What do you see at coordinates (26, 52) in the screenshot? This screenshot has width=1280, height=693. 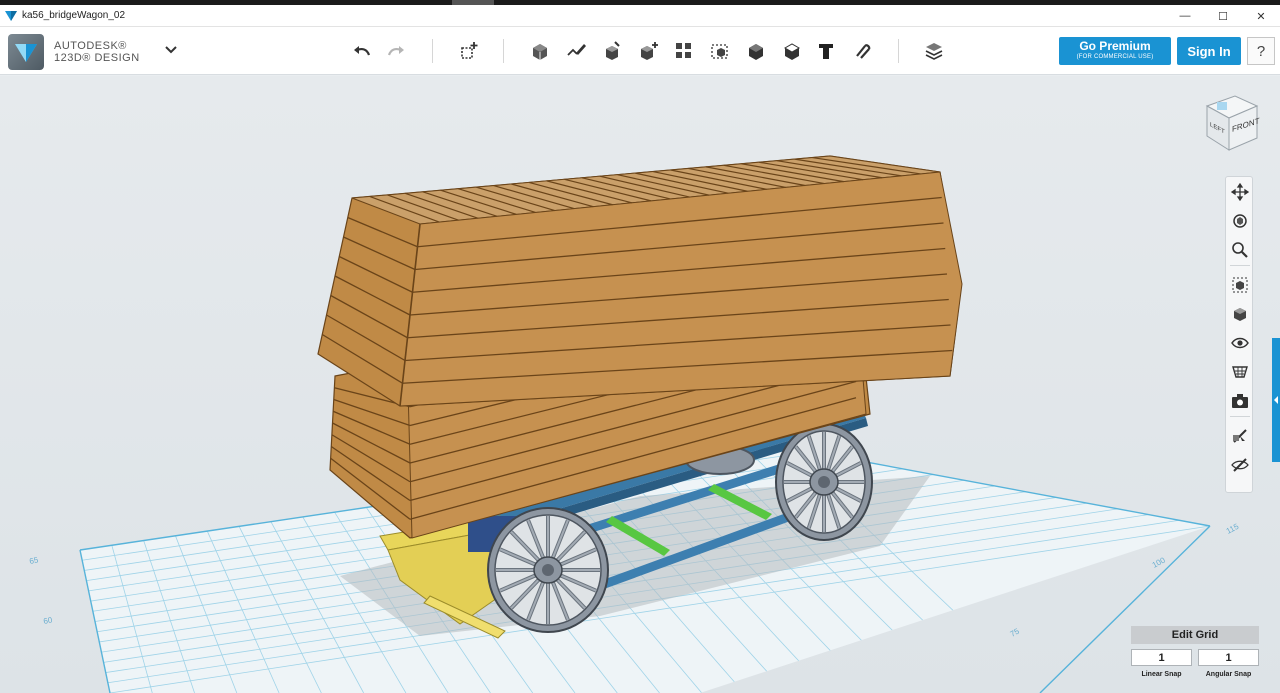 I see `autodesk-logo-icon` at bounding box center [26, 52].